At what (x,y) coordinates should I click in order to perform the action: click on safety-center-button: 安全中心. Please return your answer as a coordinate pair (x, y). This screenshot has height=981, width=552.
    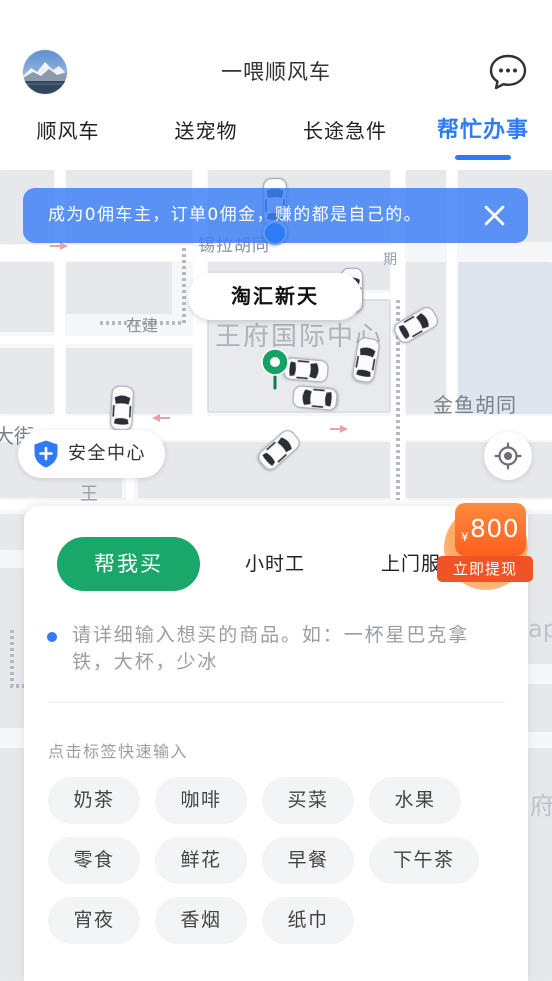
    Looking at the image, I should click on (91, 454).